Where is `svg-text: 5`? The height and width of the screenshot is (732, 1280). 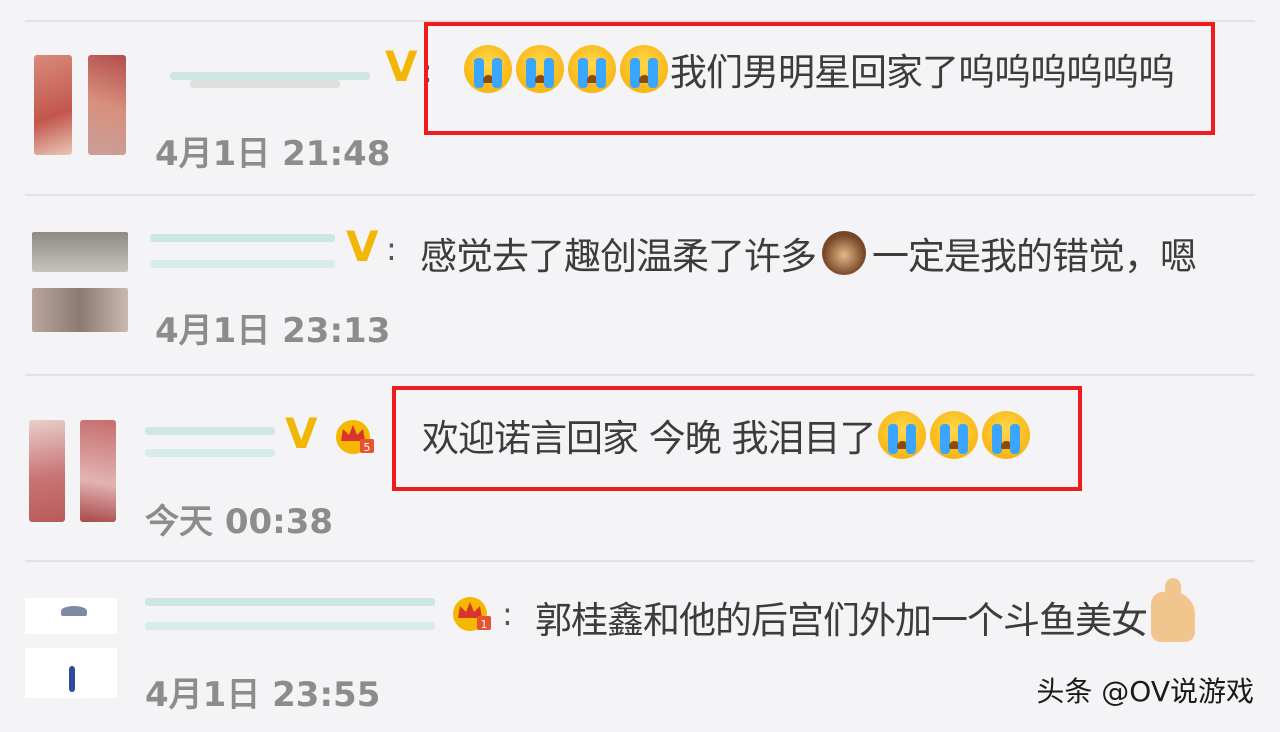 svg-text: 5 is located at coordinates (367, 447).